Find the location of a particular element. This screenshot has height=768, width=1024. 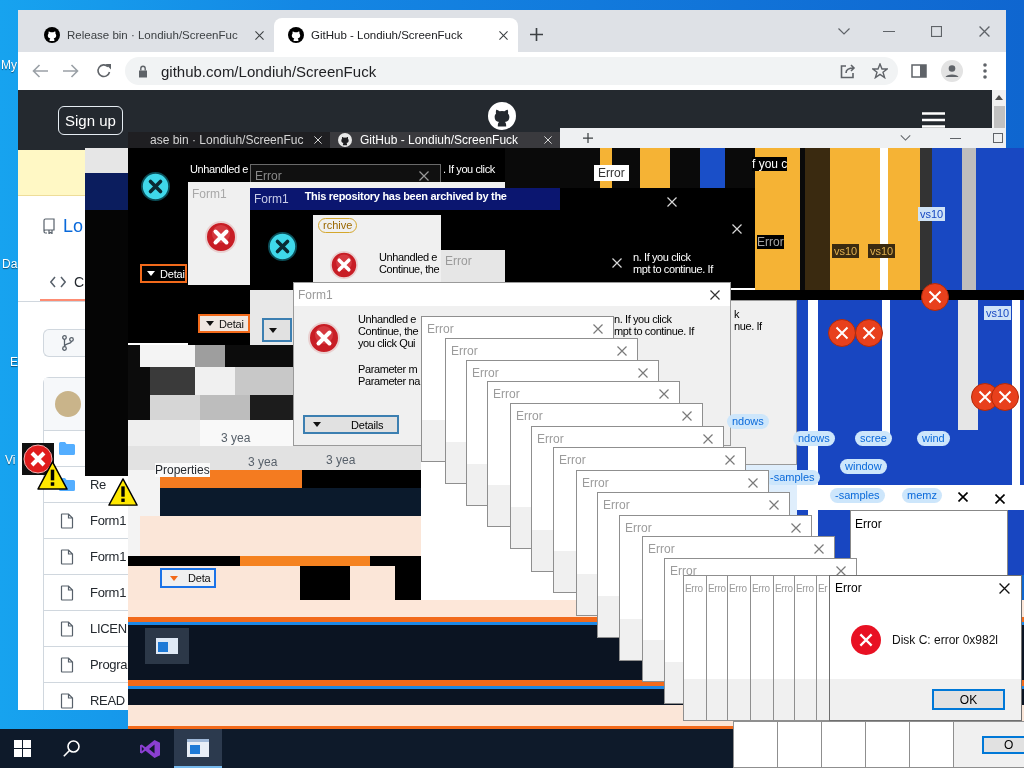

scroll-thumb is located at coordinates (999, 117).